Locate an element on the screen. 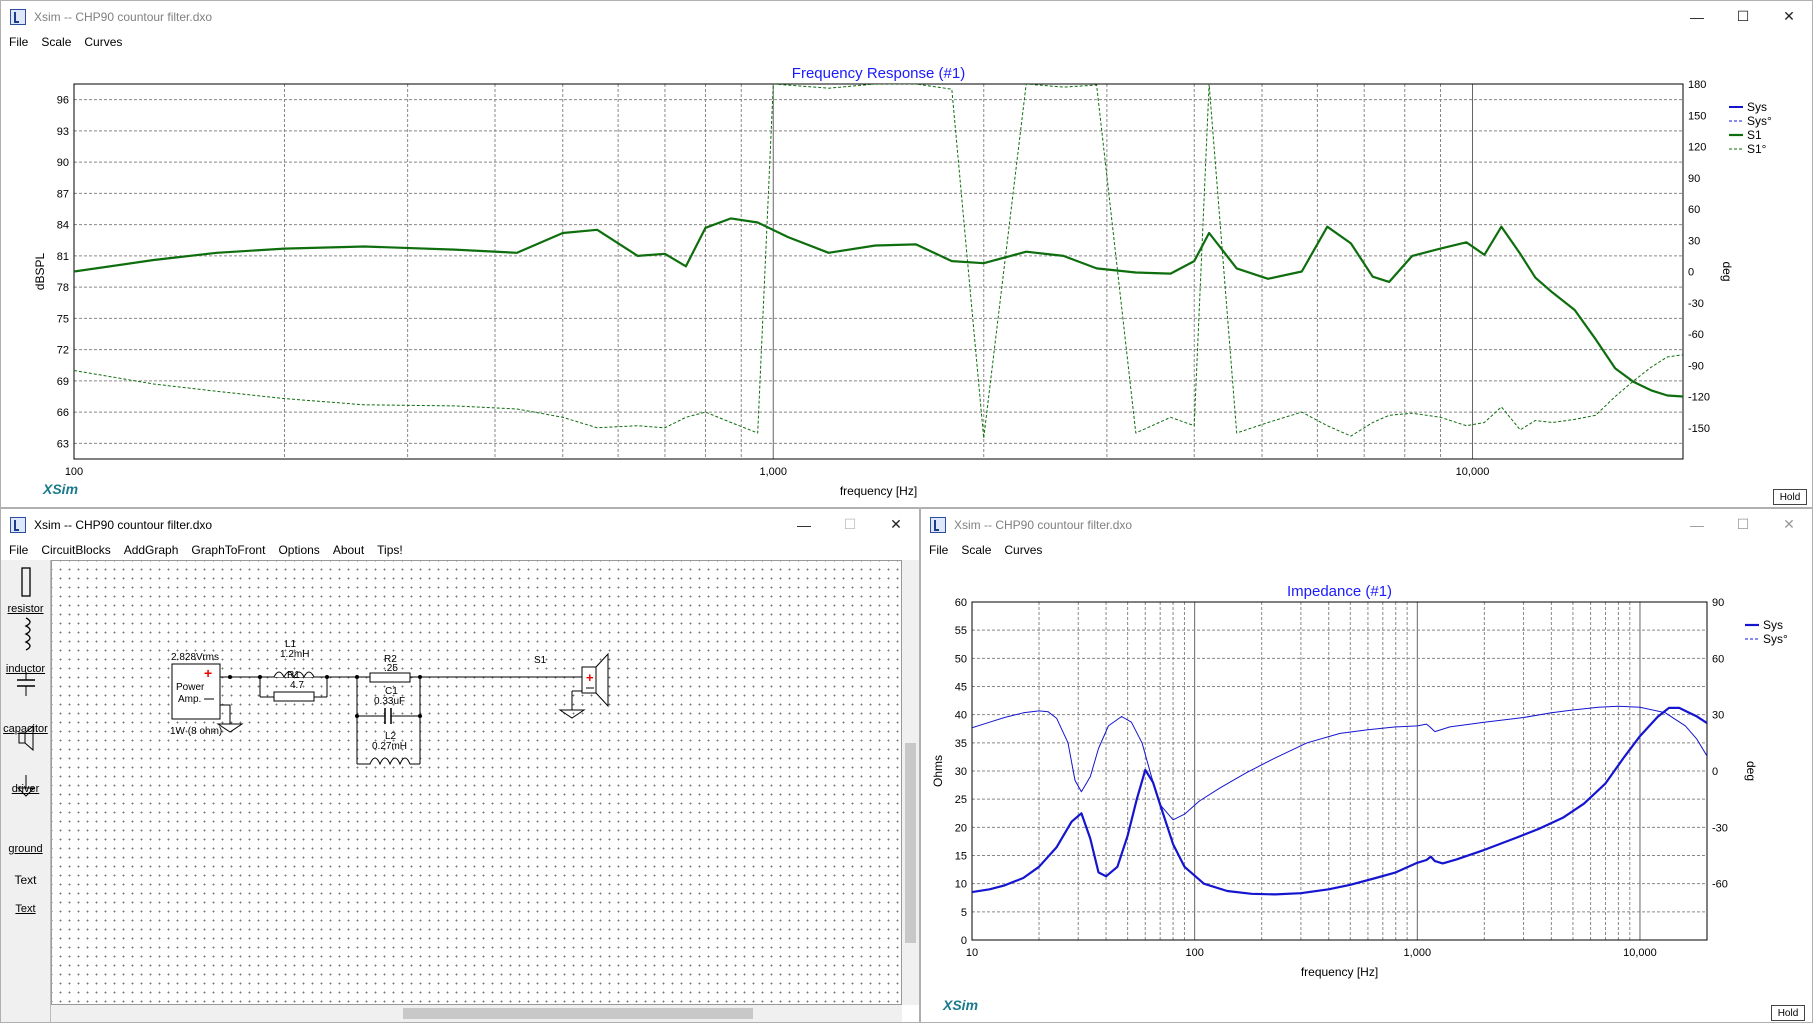 Image resolution: width=1813 pixels, height=1023 pixels. menu-tips: Tips! is located at coordinates (390, 550).